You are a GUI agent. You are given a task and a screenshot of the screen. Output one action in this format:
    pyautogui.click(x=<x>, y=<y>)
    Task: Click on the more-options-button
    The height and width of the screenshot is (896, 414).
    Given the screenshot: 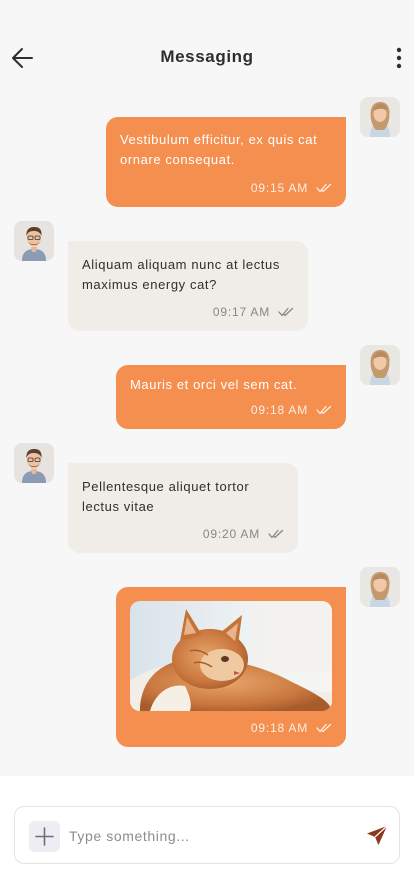 What is the action you would take?
    pyautogui.click(x=399, y=58)
    